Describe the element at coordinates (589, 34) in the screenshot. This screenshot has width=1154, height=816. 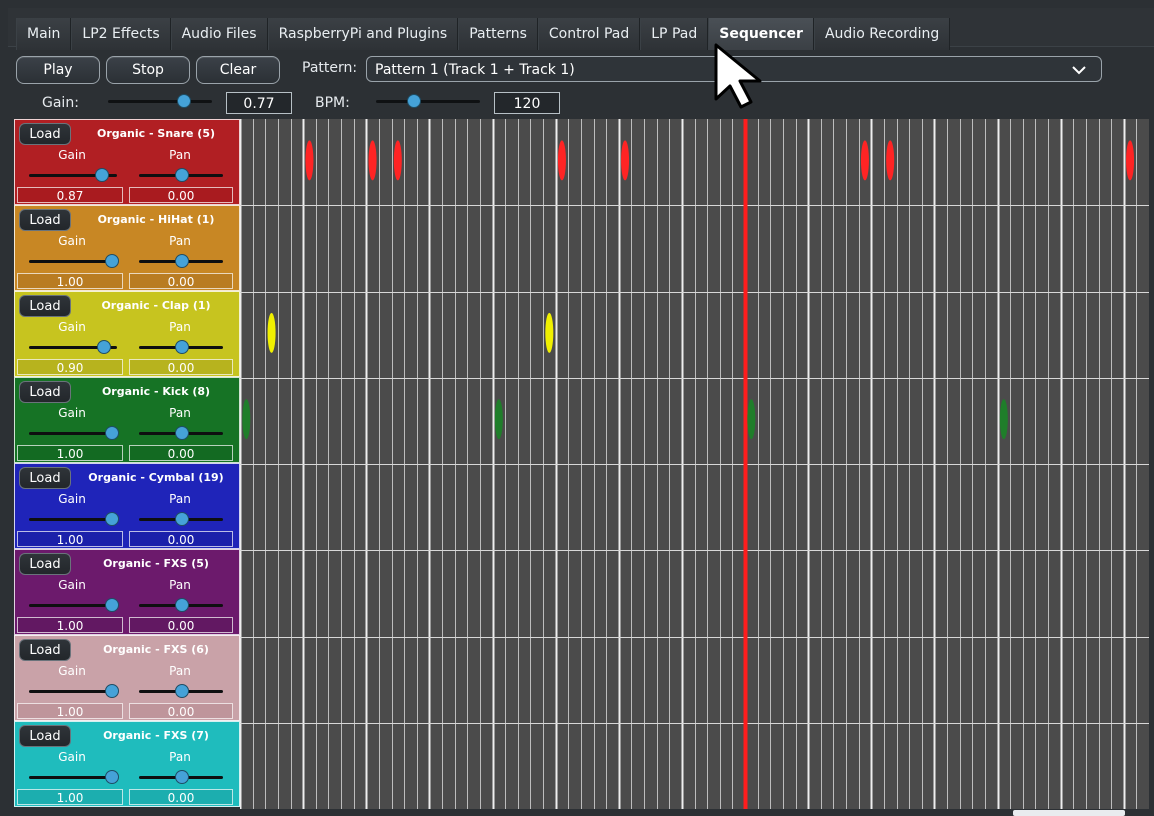
I see `tab-control-pad: Control Pad` at that location.